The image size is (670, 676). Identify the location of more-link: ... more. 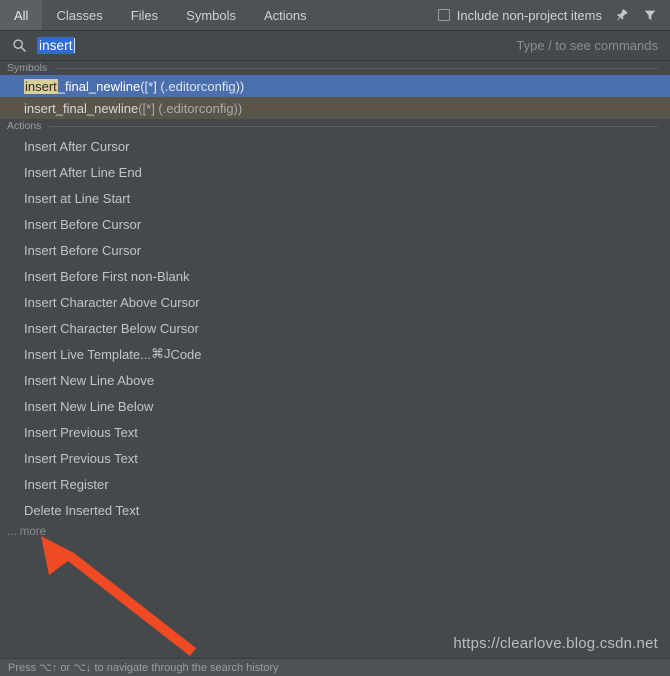
(335, 532).